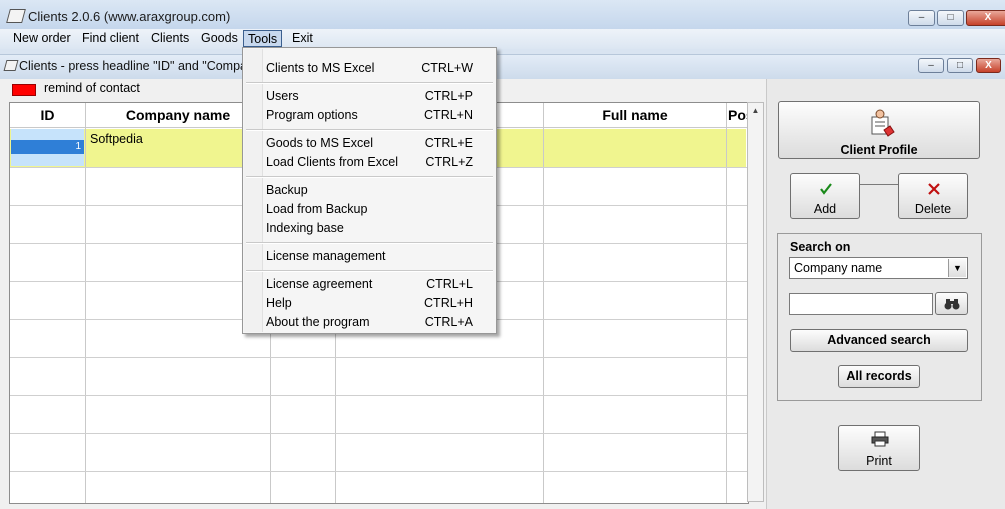 The width and height of the screenshot is (1005, 509). I want to click on checkmark-icon, so click(826, 189).